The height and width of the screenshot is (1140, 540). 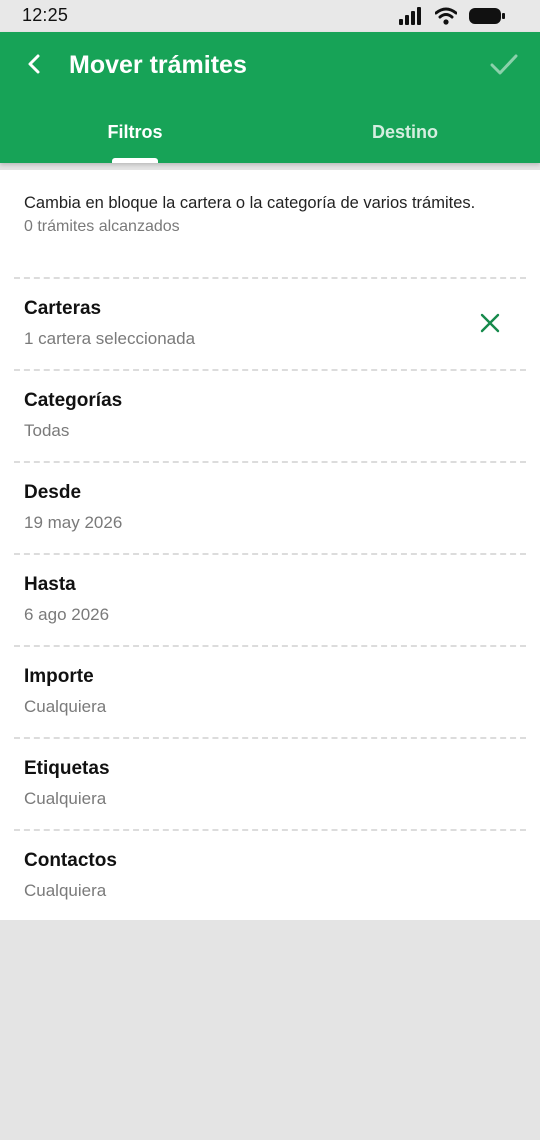 What do you see at coordinates (50, 584) in the screenshot?
I see `filter-title: Hasta` at bounding box center [50, 584].